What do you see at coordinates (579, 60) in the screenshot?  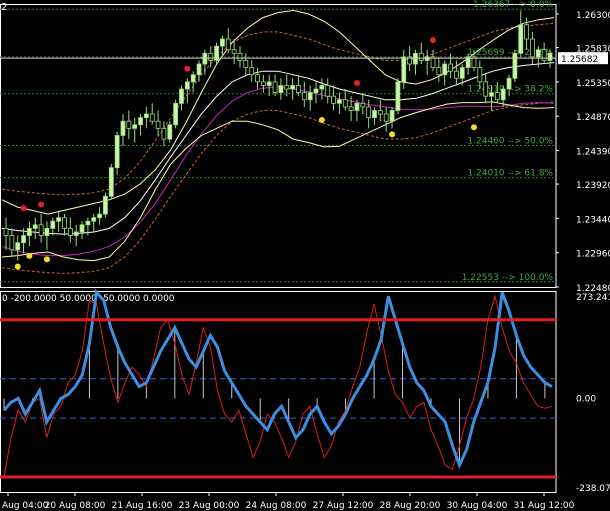 I see `current-price-label: 1.25682` at bounding box center [579, 60].